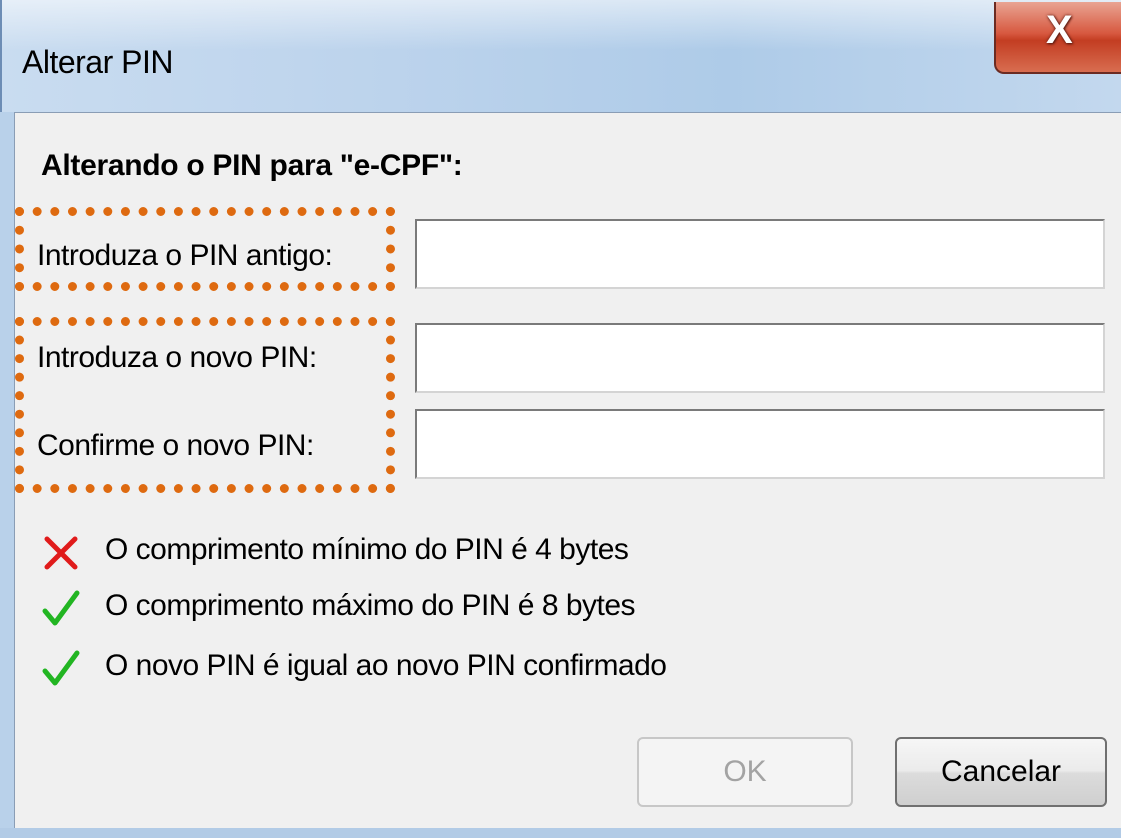 The height and width of the screenshot is (838, 1121). I want to click on close-icon: X, so click(1059, 30).